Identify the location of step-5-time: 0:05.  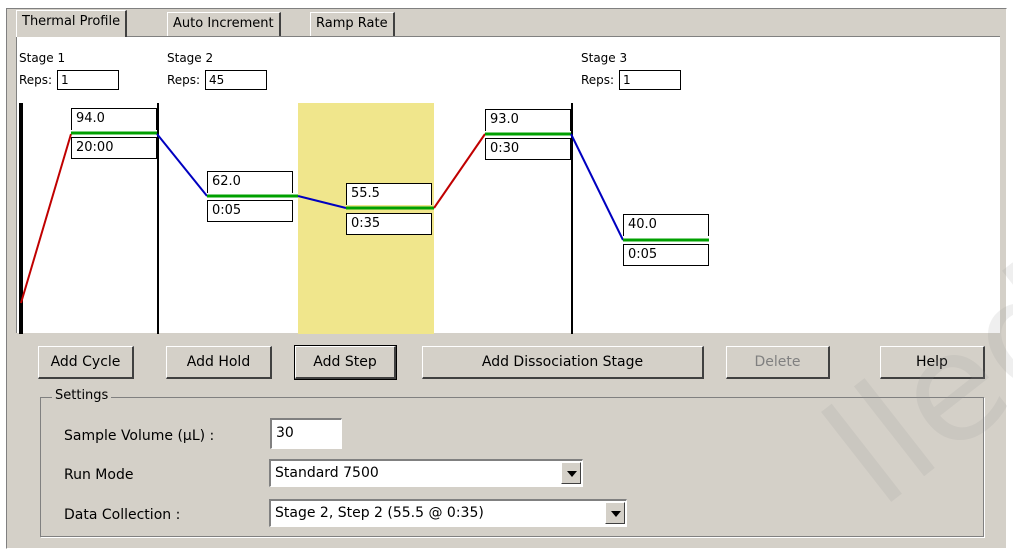
(666, 255).